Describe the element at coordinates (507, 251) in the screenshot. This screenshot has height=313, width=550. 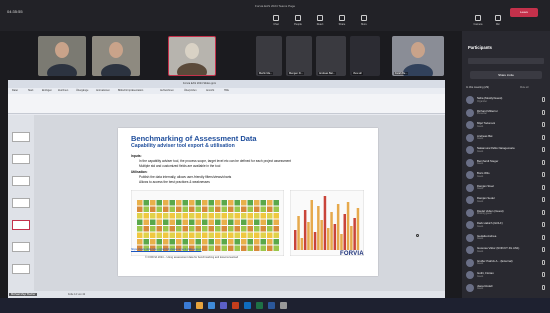
I see `participant-row: Gorensa Viktor (NOK/CT 4G AN1) Guest` at that location.